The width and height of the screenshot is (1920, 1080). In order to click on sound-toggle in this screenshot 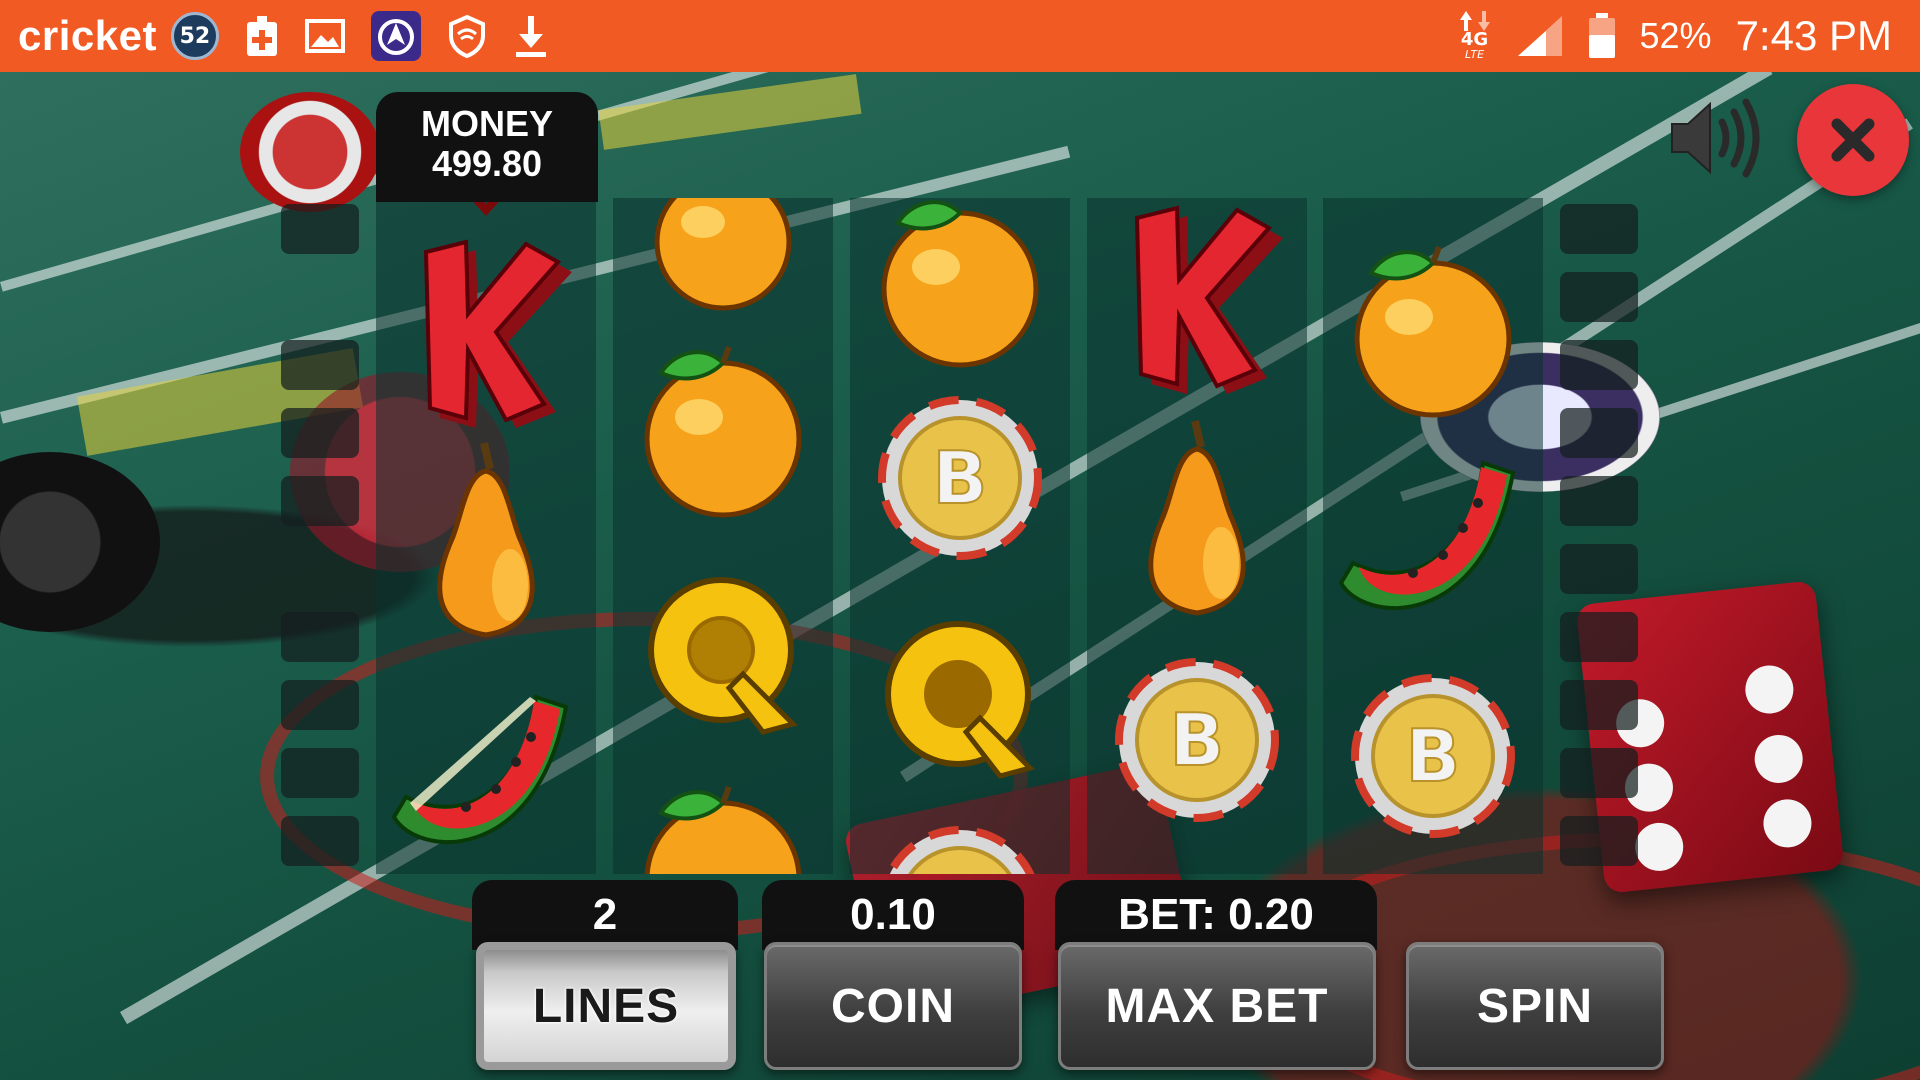, I will do `click(1723, 138)`.